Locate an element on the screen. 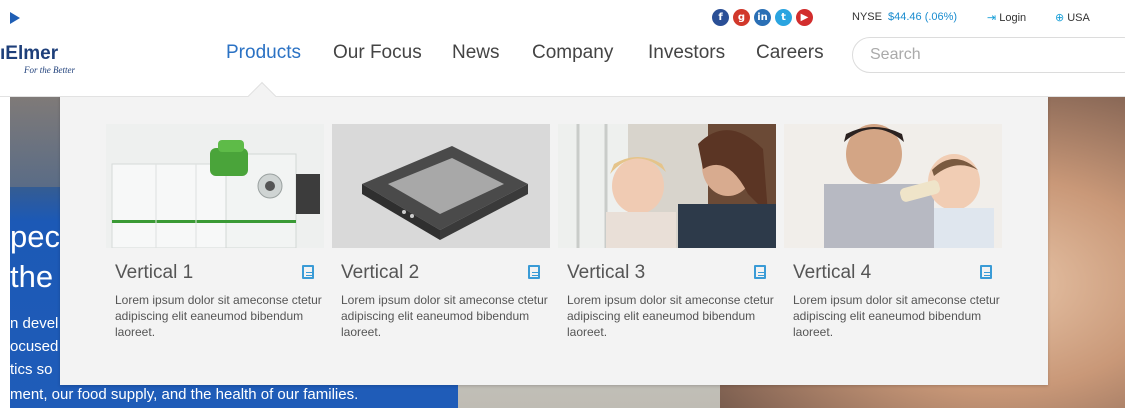  social-links: f g in t ▶ is located at coordinates (762, 17).